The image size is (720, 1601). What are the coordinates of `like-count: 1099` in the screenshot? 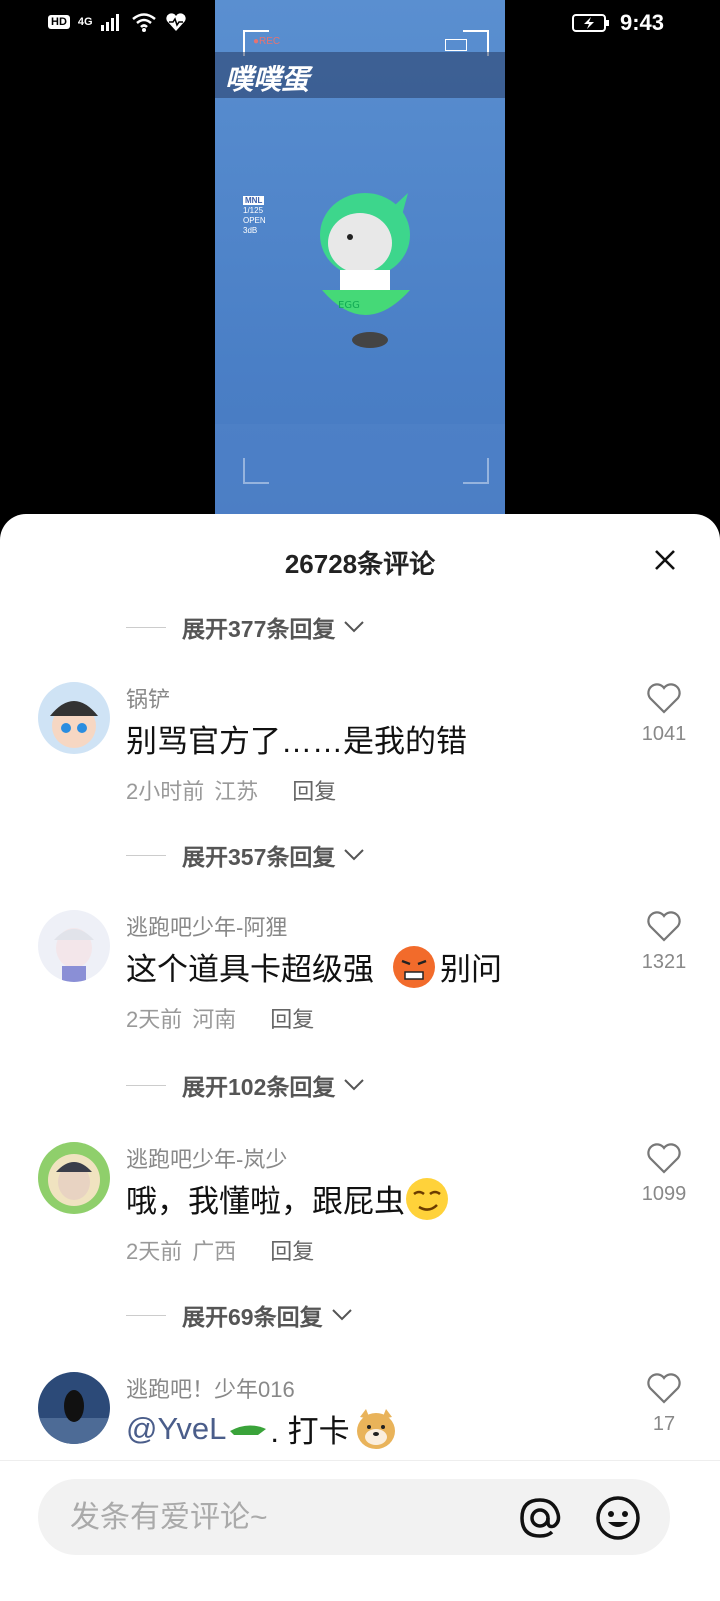 It's located at (664, 1194).